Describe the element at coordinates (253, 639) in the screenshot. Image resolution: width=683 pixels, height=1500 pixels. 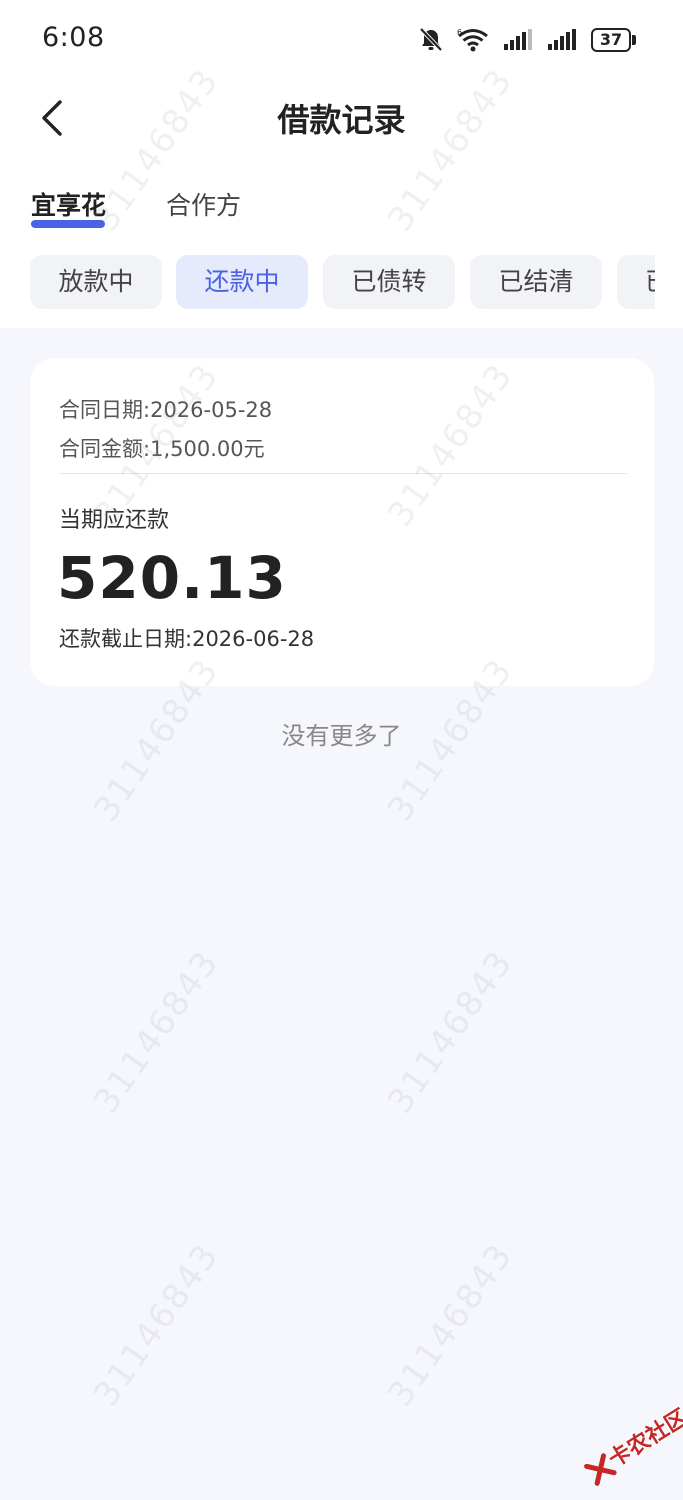
I see `due-date-value: 2026-06-28` at that location.